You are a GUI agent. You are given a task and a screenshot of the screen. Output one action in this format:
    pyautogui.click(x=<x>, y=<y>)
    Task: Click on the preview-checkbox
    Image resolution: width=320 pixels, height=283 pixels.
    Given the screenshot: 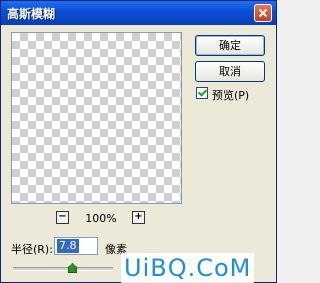 What is the action you would take?
    pyautogui.click(x=202, y=93)
    